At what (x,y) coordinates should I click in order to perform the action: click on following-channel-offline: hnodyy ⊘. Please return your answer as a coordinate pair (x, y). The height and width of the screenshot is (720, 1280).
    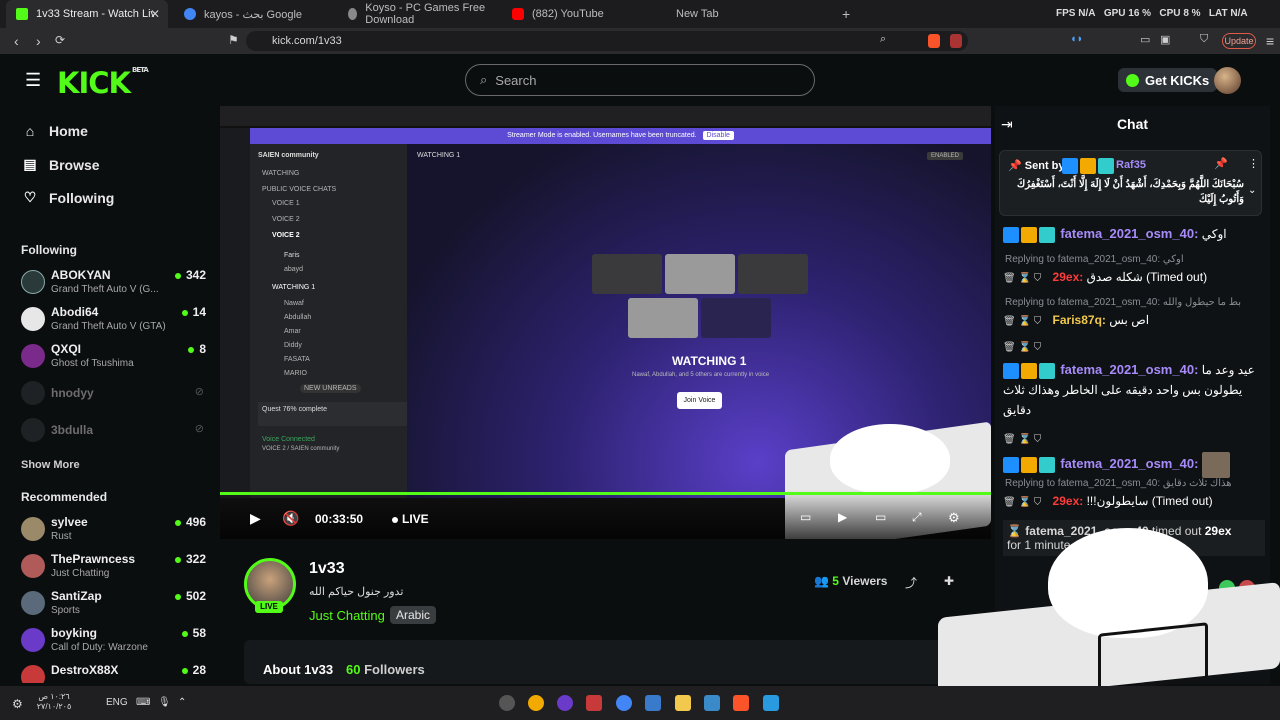
    Looking at the image, I should click on (113, 394).